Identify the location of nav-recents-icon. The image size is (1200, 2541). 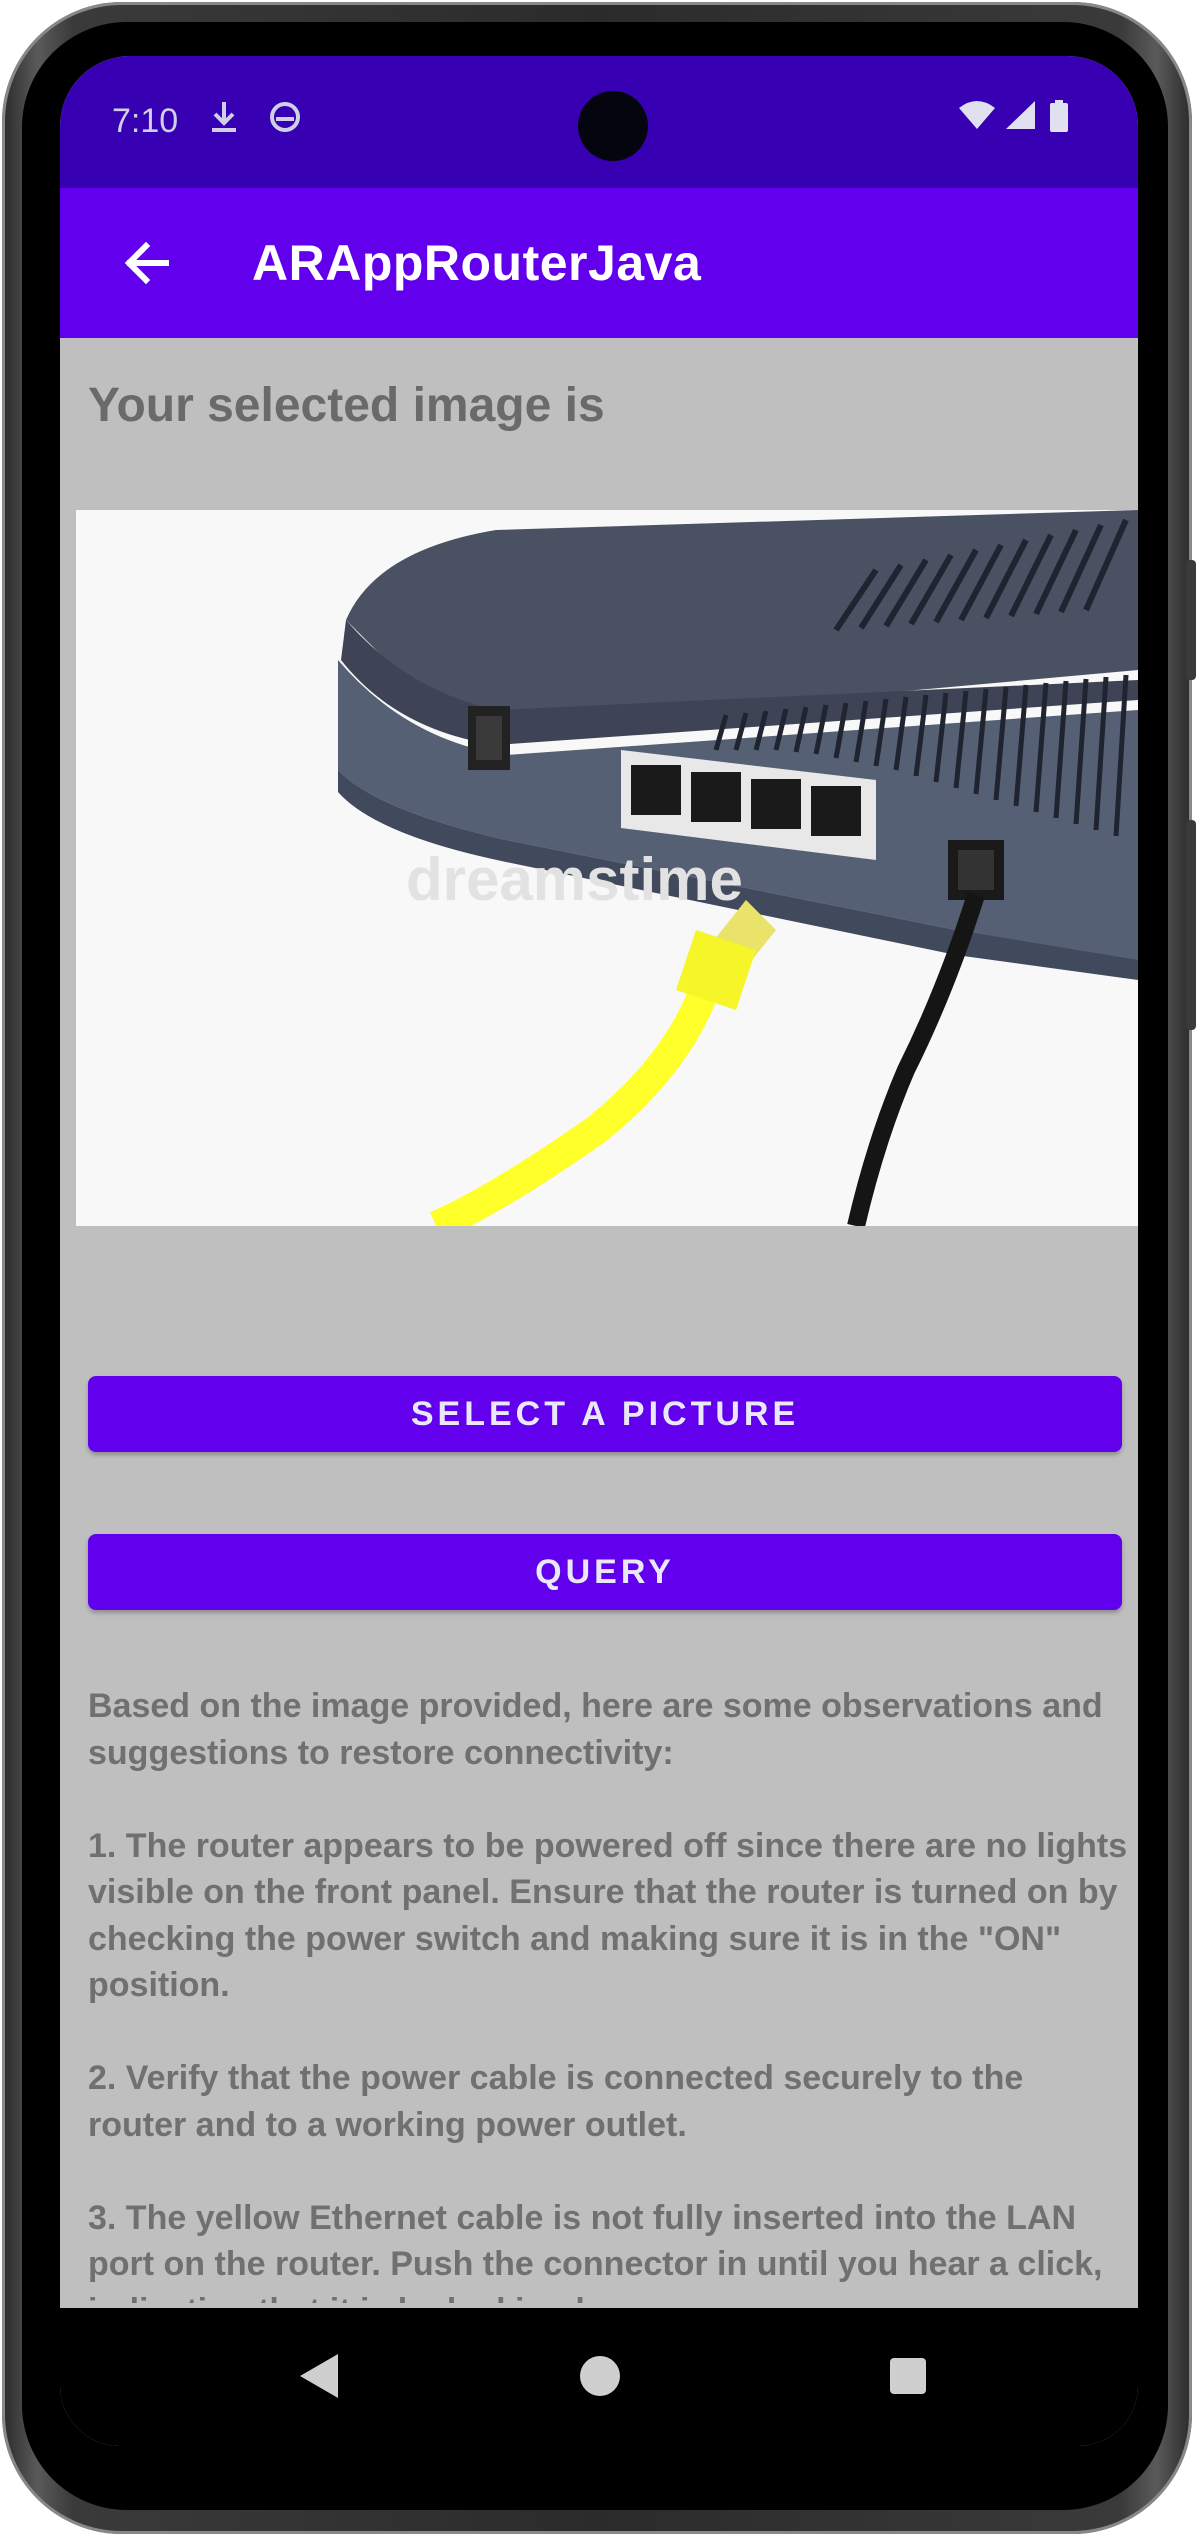
(908, 2376).